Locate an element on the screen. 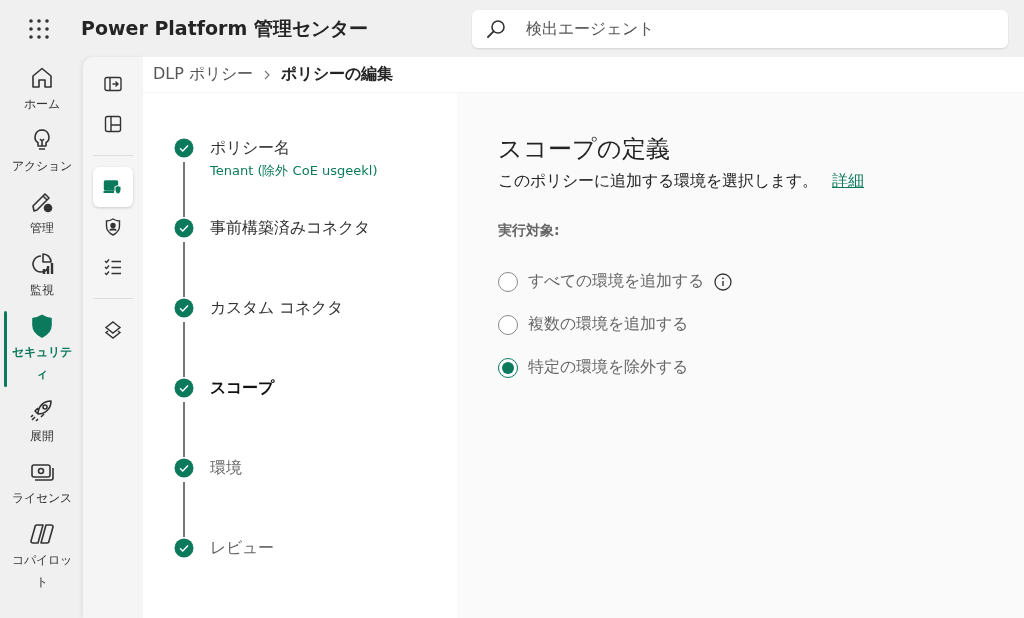 The height and width of the screenshot is (618, 1024). nav-item: 管理 is located at coordinates (41, 214).